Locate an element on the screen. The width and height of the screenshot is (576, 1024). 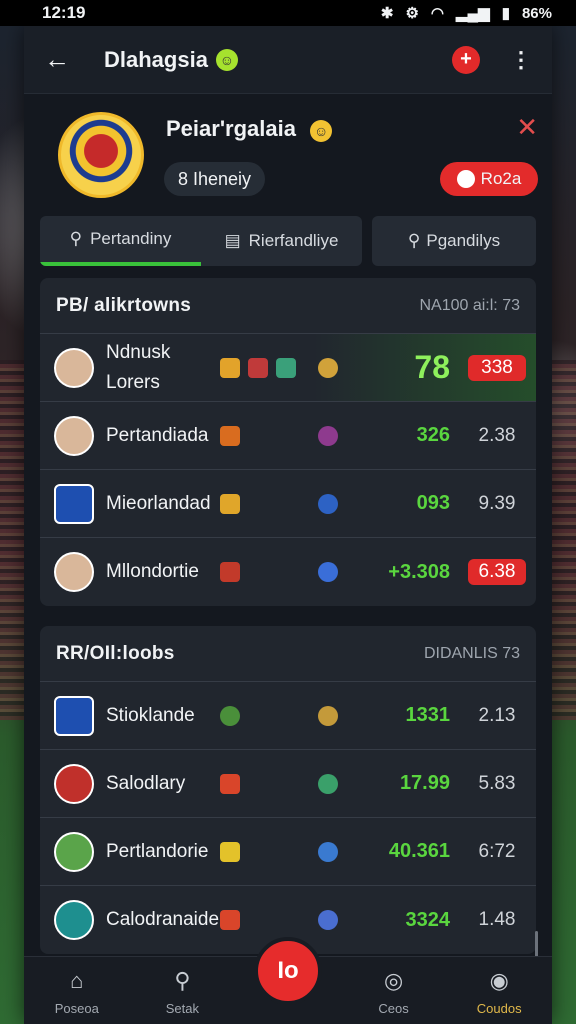
match-odd: 5.83 is located at coordinates (497, 784).